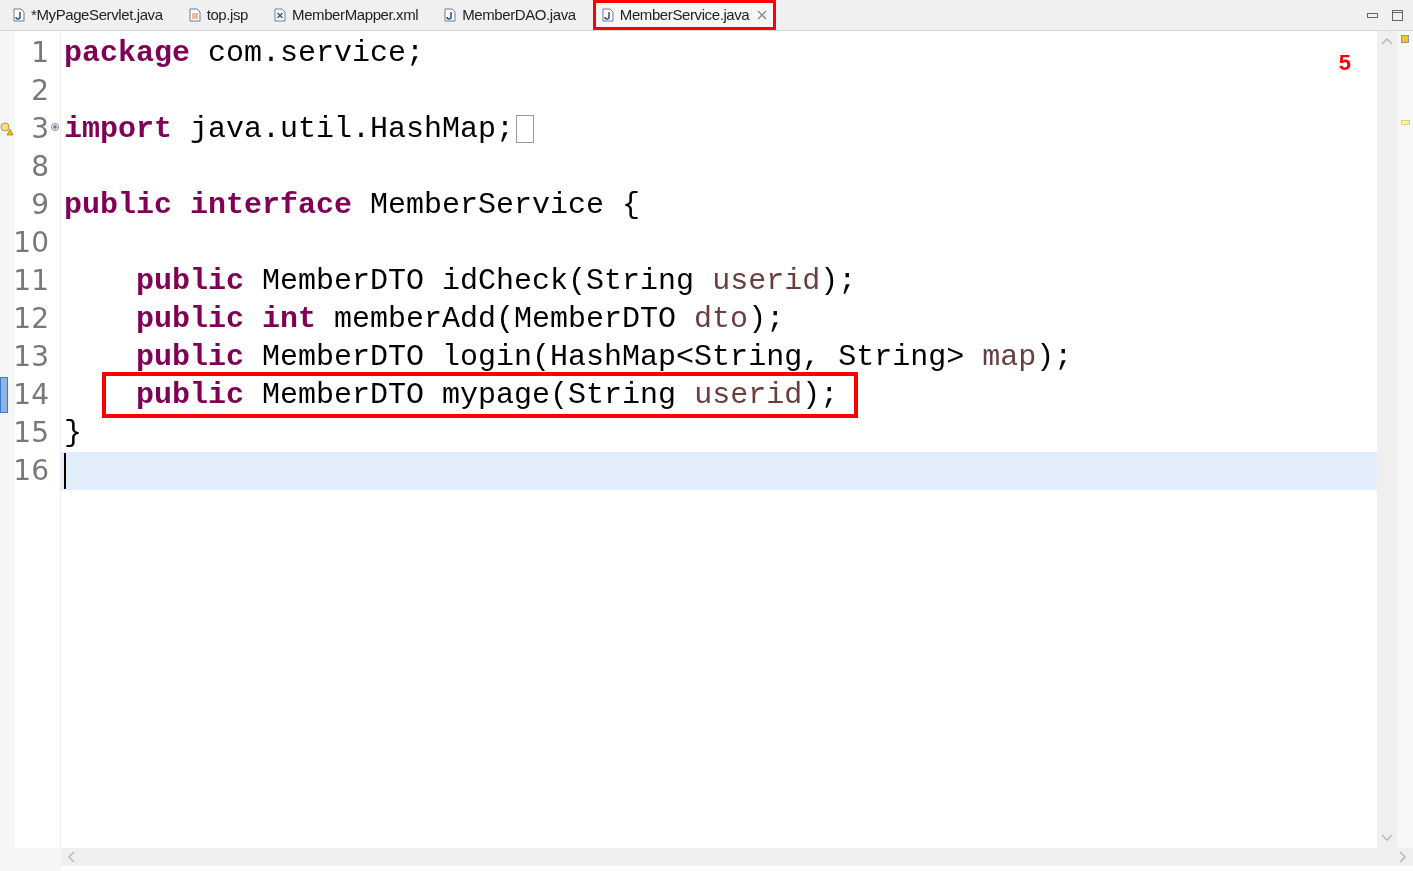  I want to click on close-icon, so click(762, 15).